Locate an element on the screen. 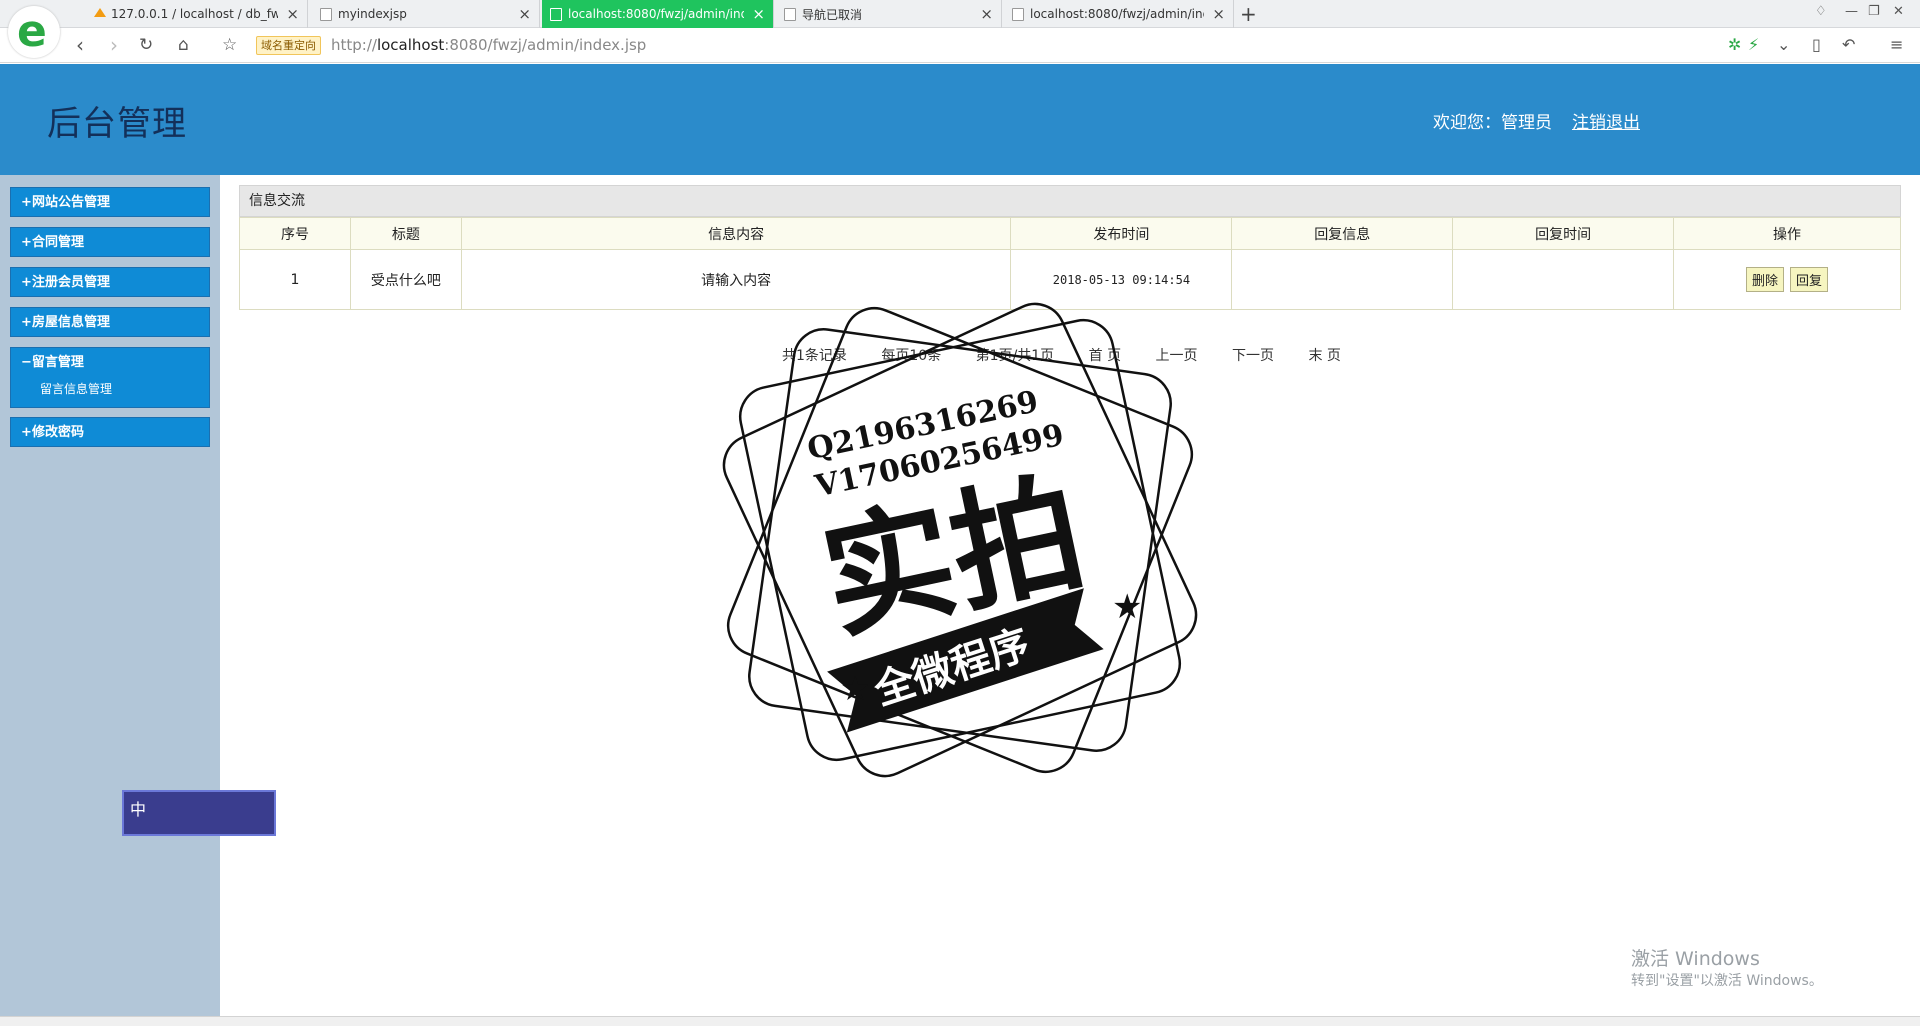 The height and width of the screenshot is (1026, 1920). mouse-cursor-icon is located at coordinates (1894, 280).